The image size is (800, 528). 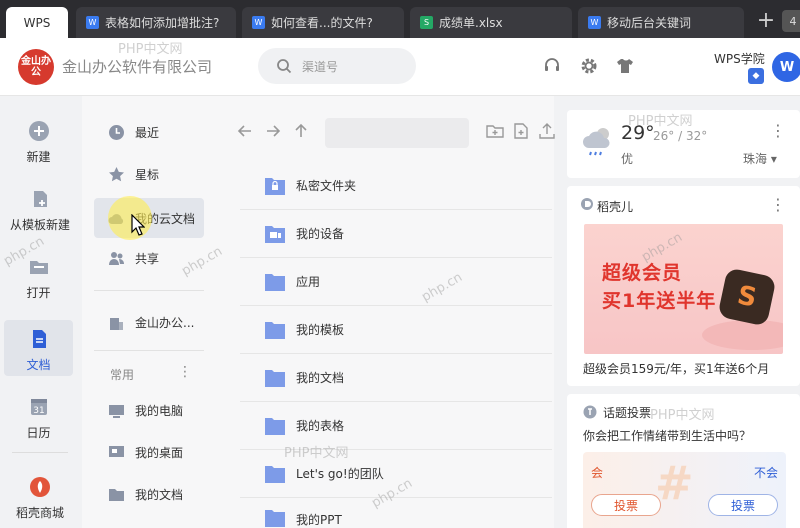 I want to click on nav-documents: 文档, so click(x=38, y=348).